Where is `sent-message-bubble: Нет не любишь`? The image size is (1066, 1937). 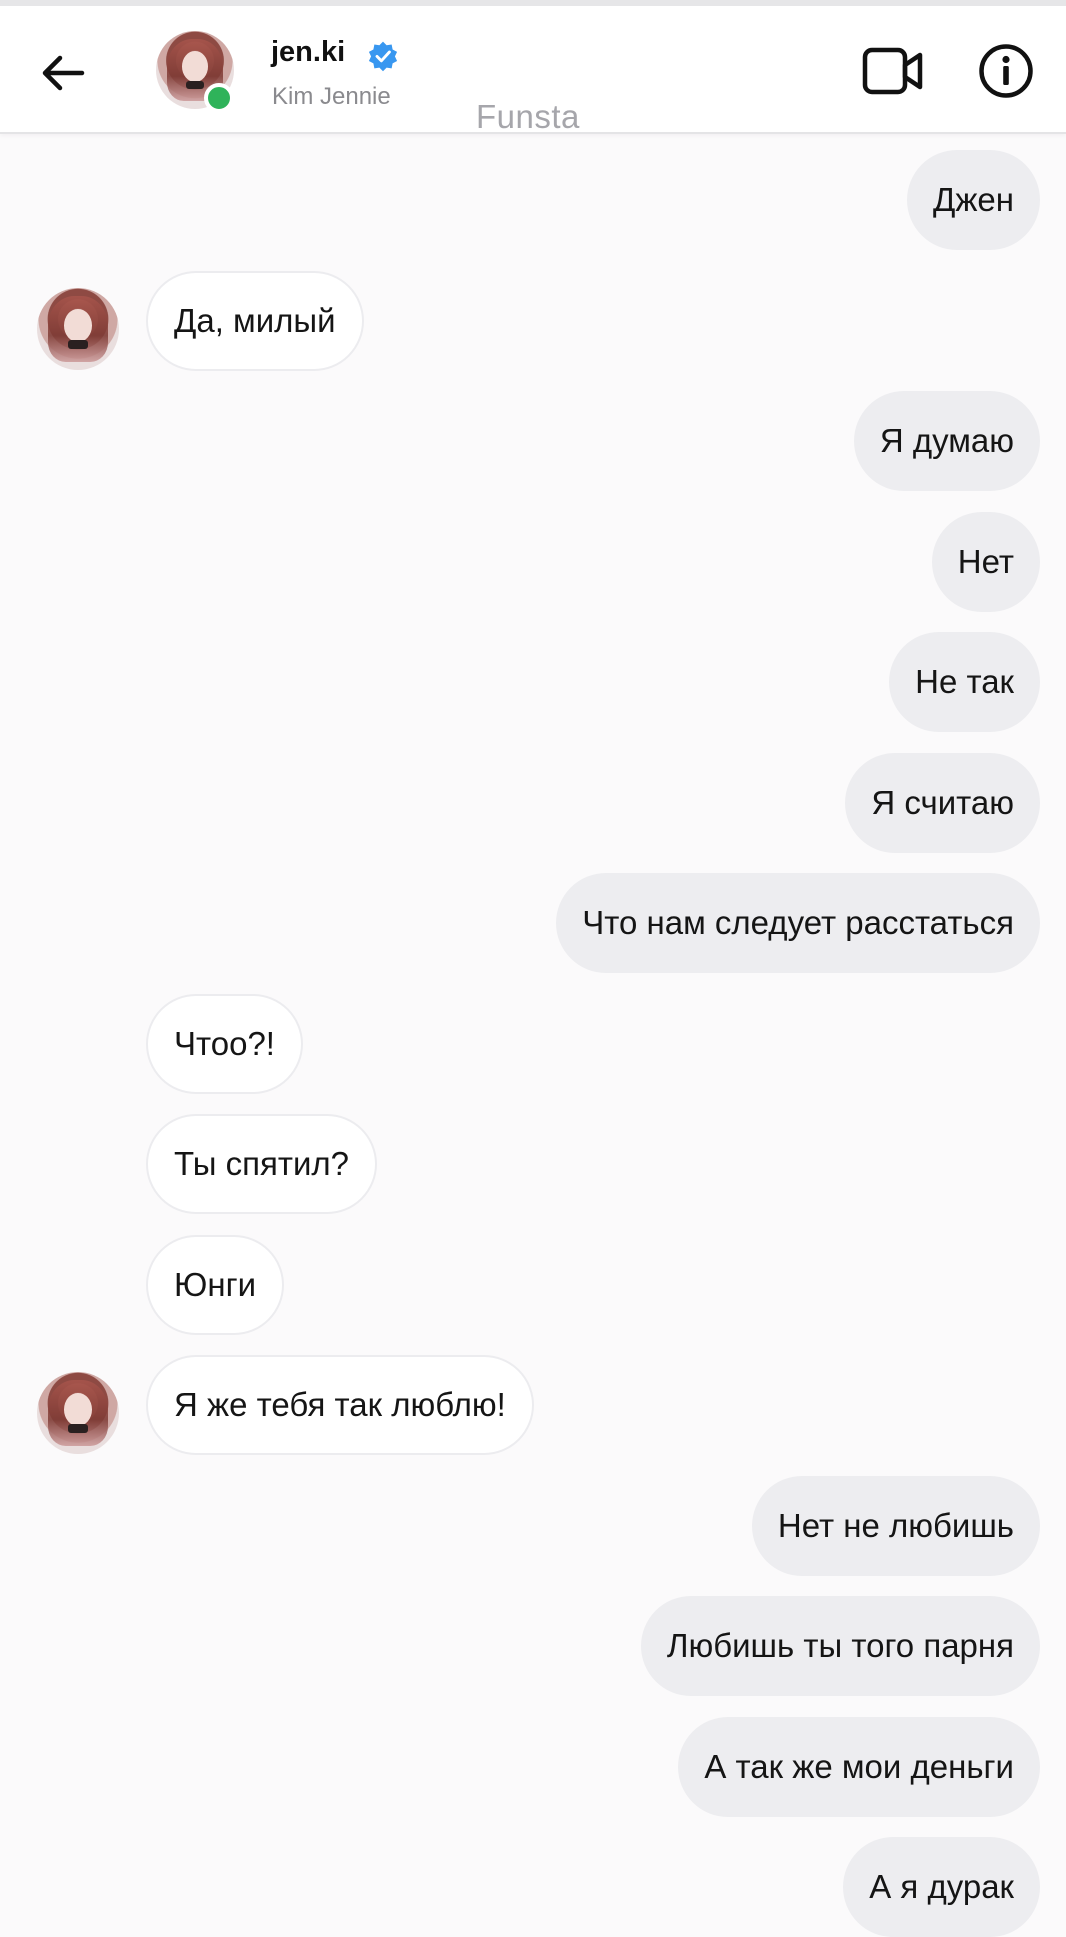
sent-message-bubble: Нет не любишь is located at coordinates (895, 1526).